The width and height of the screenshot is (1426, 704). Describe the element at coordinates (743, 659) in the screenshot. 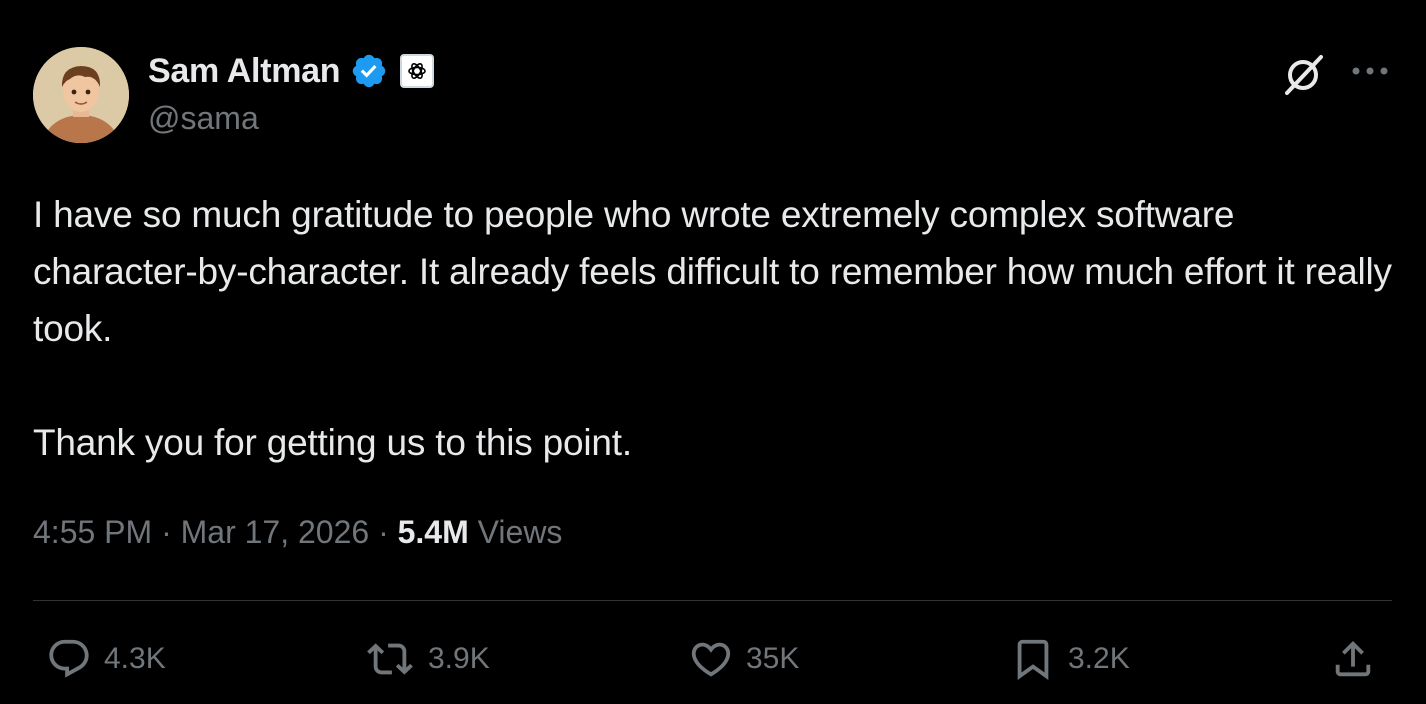

I see `like-button: 35K` at that location.